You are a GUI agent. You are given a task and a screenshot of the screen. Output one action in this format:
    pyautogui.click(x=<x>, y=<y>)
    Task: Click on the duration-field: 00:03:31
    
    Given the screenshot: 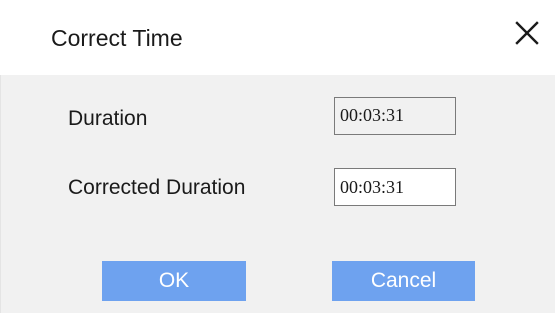 What is the action you would take?
    pyautogui.click(x=395, y=116)
    